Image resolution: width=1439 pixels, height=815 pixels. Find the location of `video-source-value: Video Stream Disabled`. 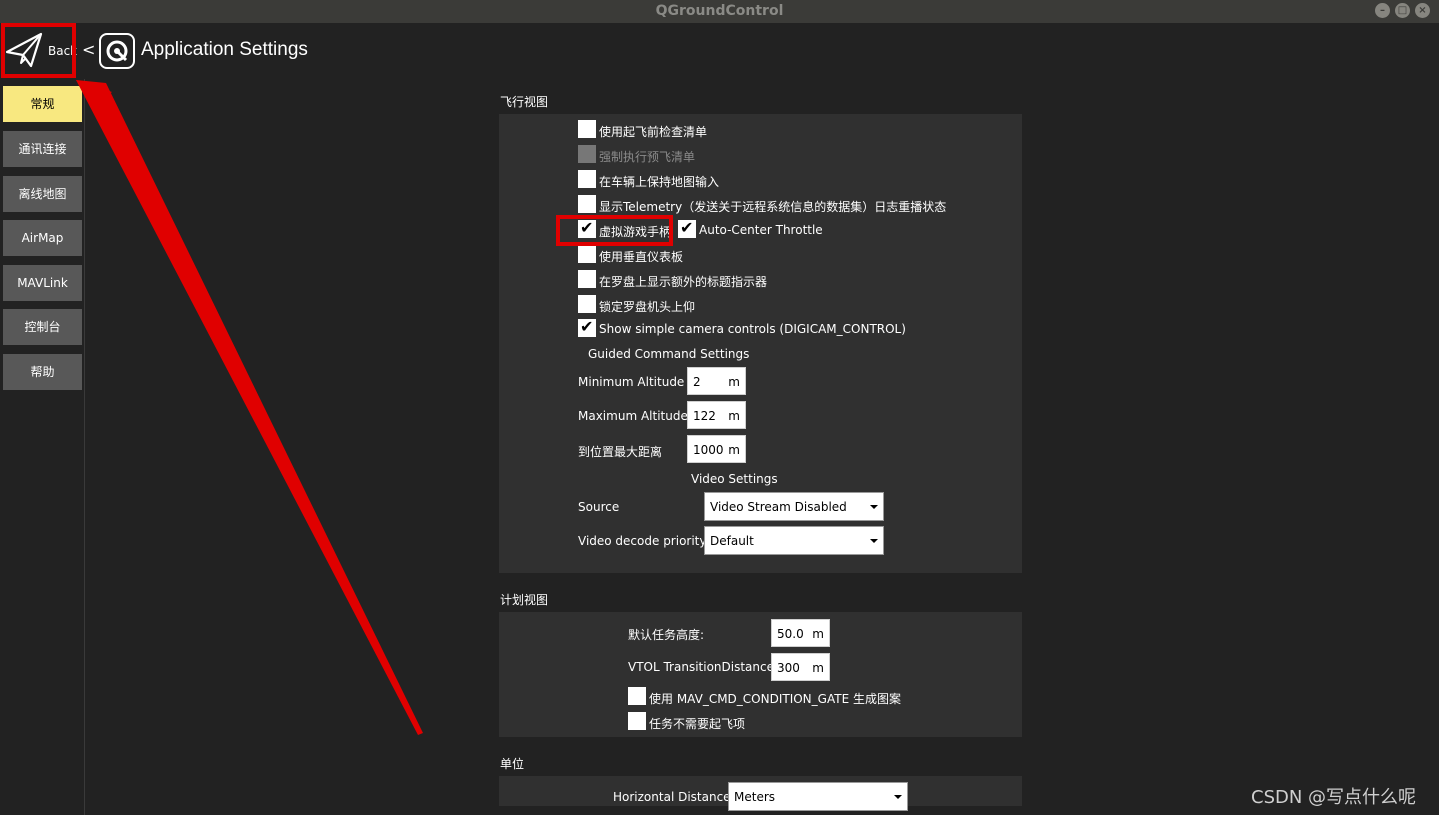

video-source-value: Video Stream Disabled is located at coordinates (778, 507).